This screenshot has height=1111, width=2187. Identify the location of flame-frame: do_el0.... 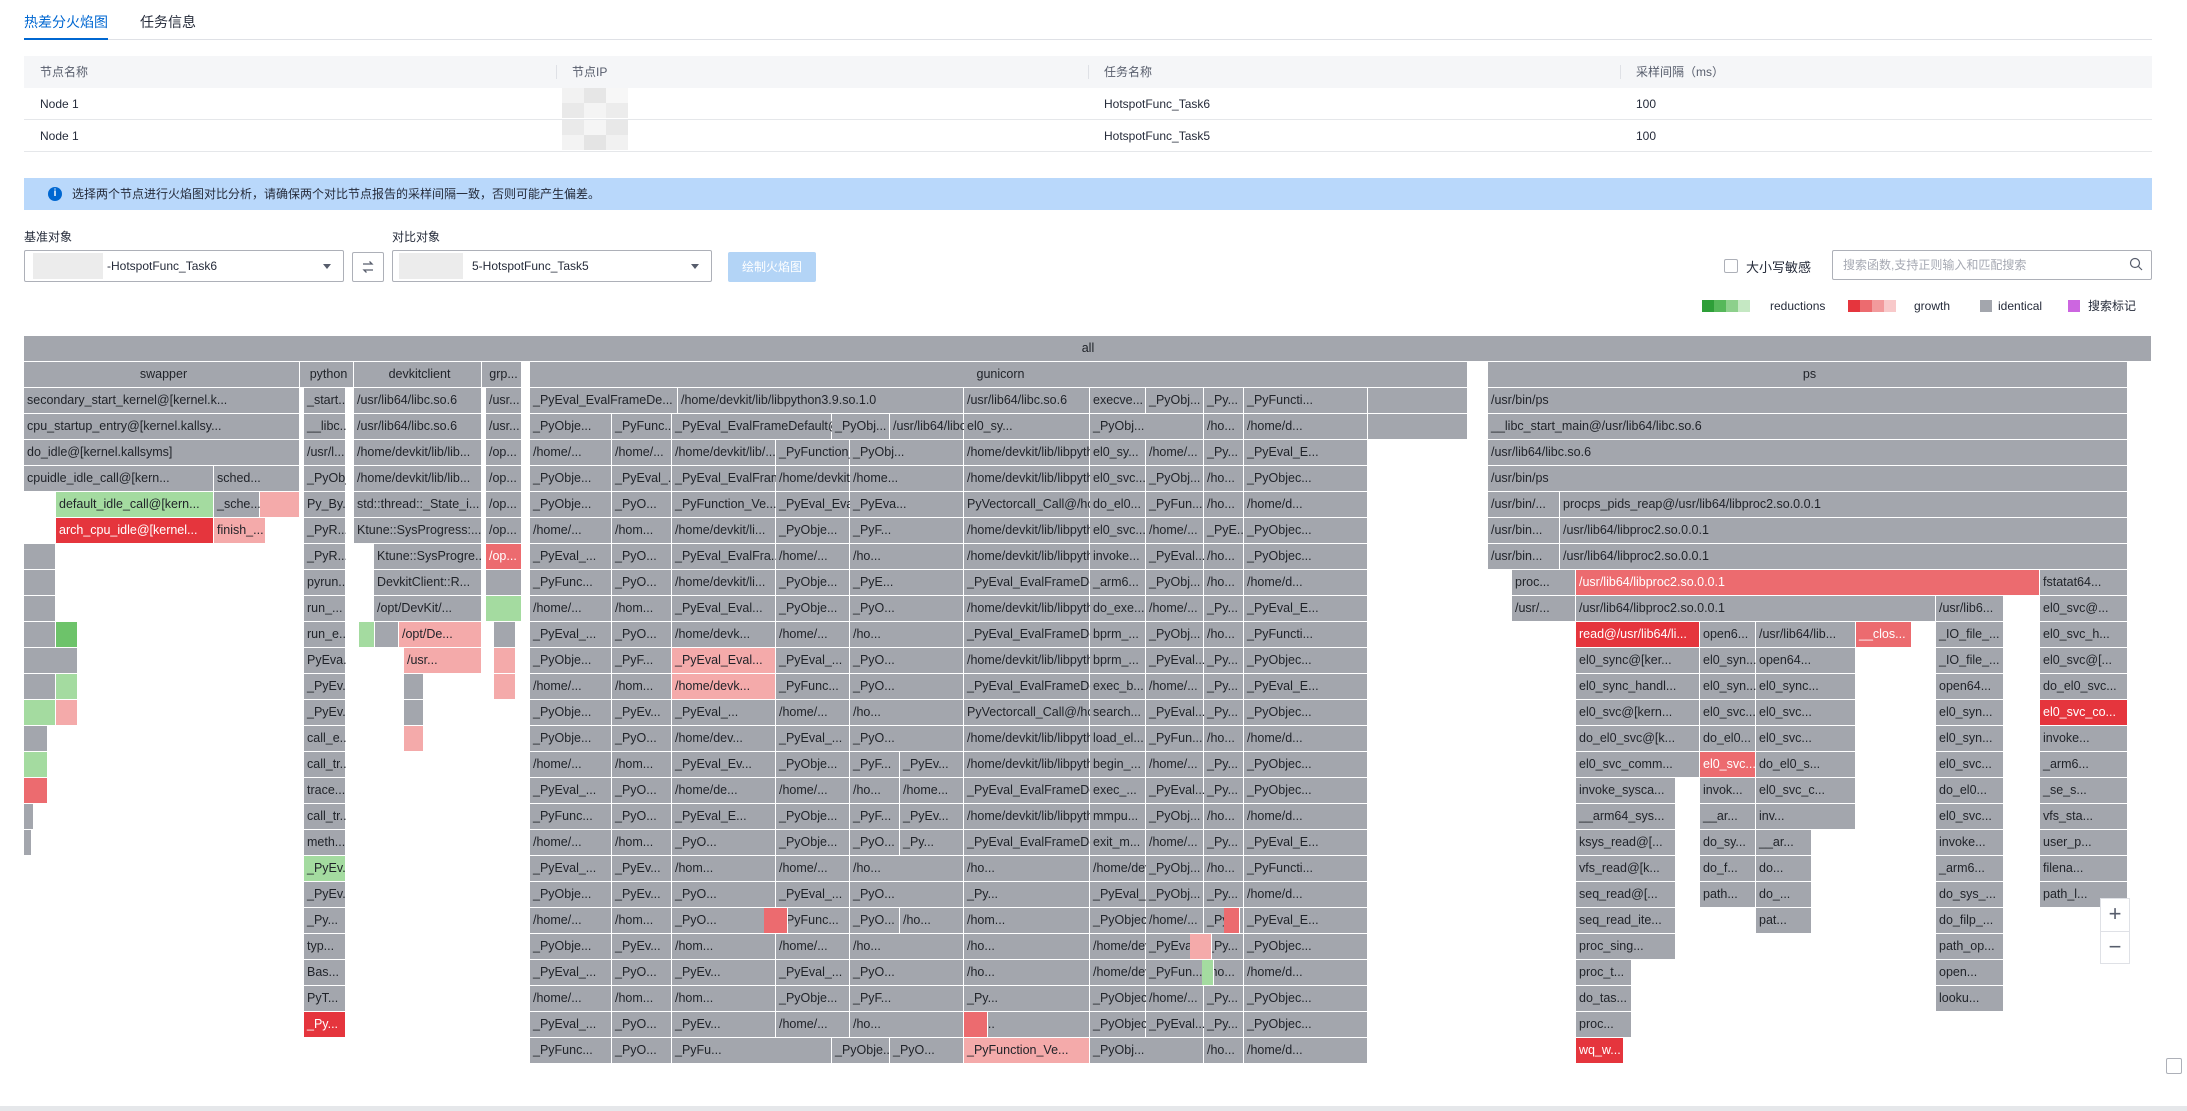
(1728, 738).